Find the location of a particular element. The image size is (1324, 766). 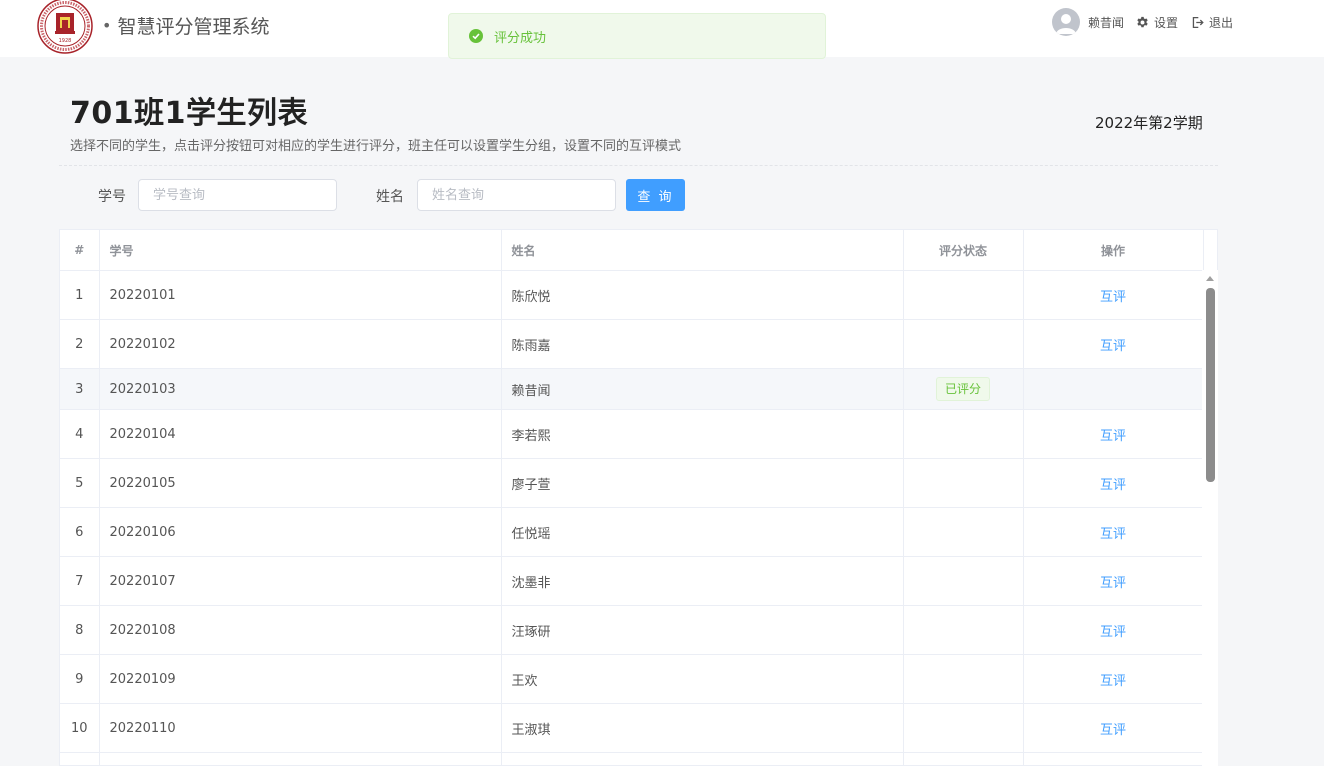

cell-student-id: 20220103 is located at coordinates (300, 389).